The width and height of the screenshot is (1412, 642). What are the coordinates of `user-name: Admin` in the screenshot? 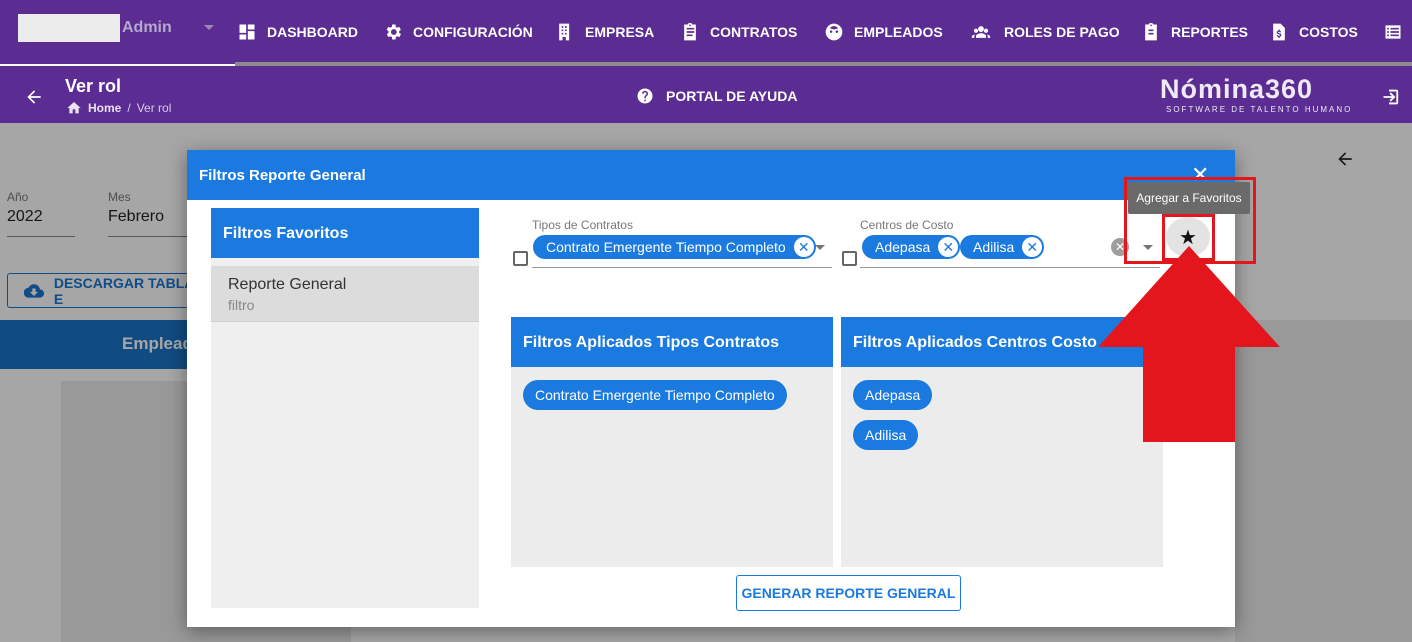 It's located at (147, 28).